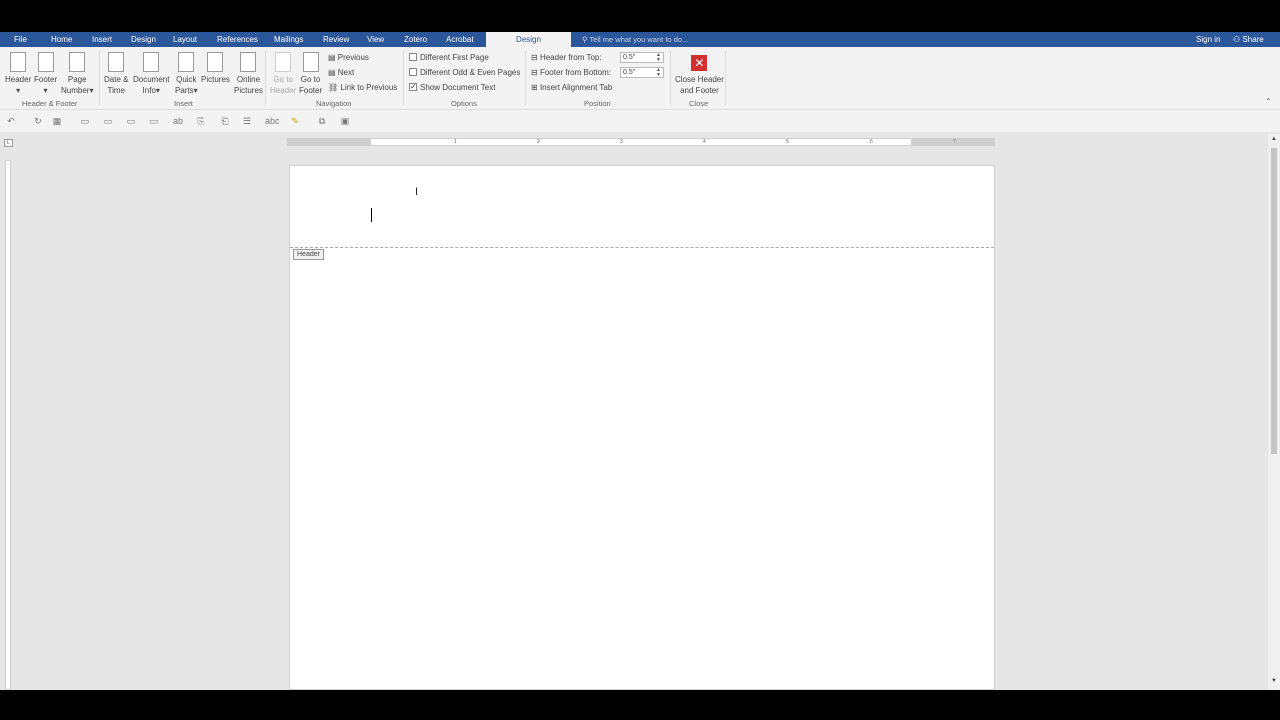 This screenshot has width=1280, height=720. What do you see at coordinates (528, 39) in the screenshot?
I see `tab-header-footer-design: Design` at bounding box center [528, 39].